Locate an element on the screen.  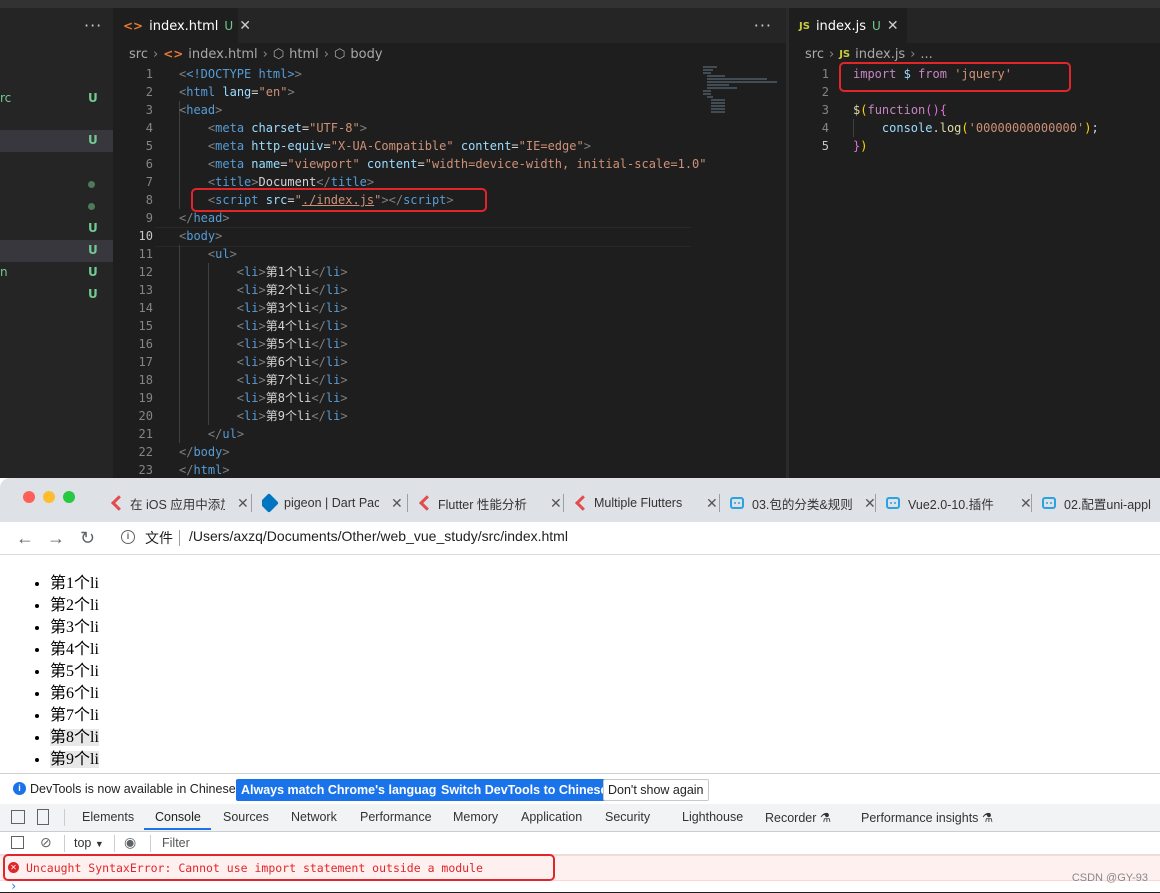
back-arrow-icon: ← is located at coordinates (25, 538).